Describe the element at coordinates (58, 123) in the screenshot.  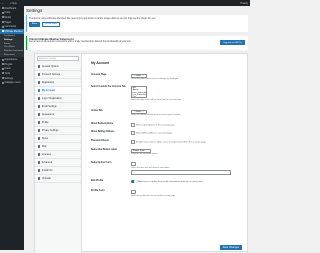
I see `nav-item-profile: Profile` at that location.